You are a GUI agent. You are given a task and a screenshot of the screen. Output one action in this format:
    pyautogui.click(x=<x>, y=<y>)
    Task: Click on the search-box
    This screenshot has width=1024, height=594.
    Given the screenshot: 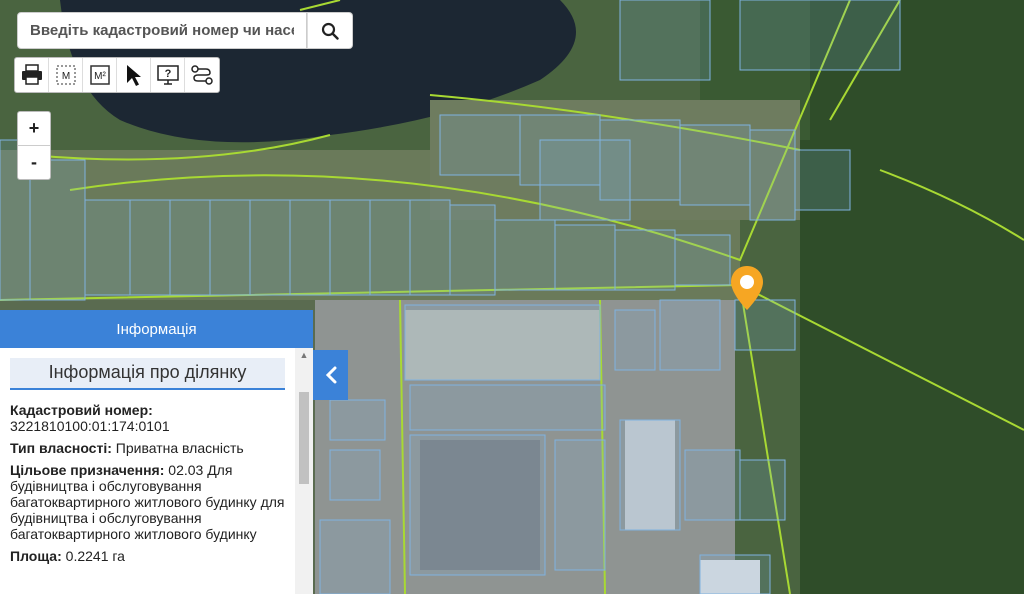 What is the action you would take?
    pyautogui.click(x=162, y=30)
    